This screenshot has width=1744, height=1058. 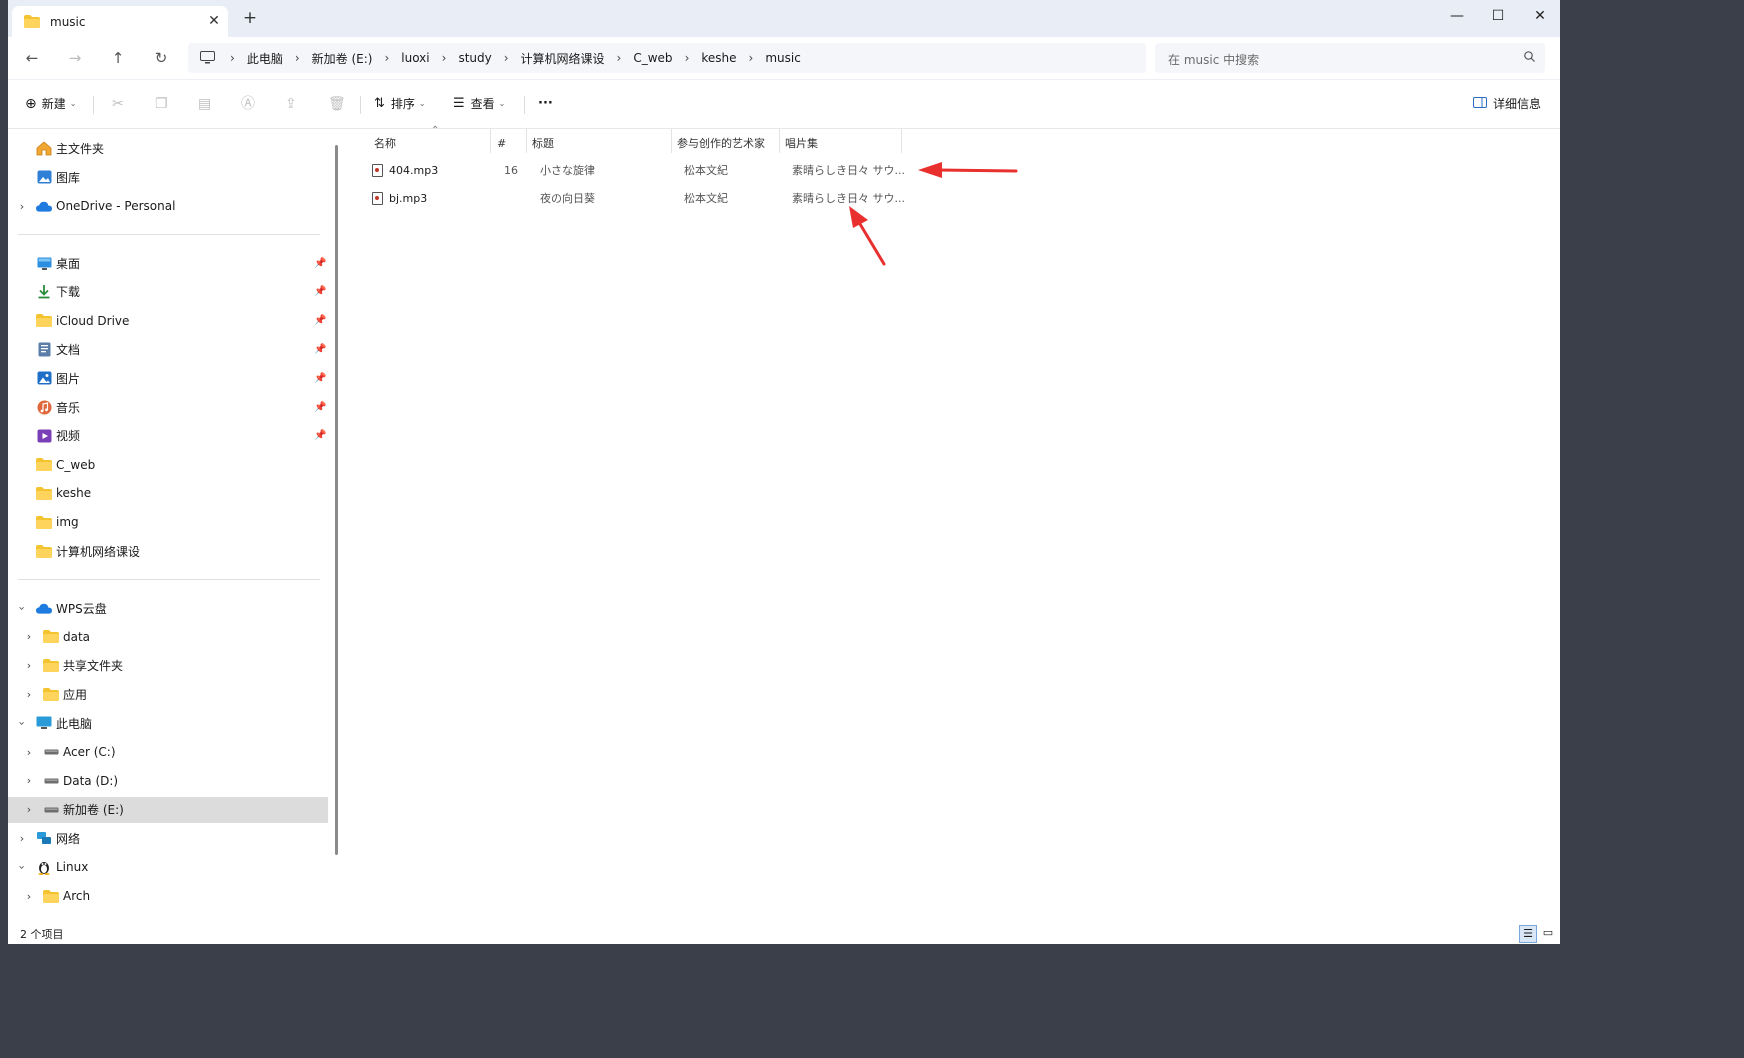 I want to click on breadcrumb-item: 此电脑, so click(x=265, y=58).